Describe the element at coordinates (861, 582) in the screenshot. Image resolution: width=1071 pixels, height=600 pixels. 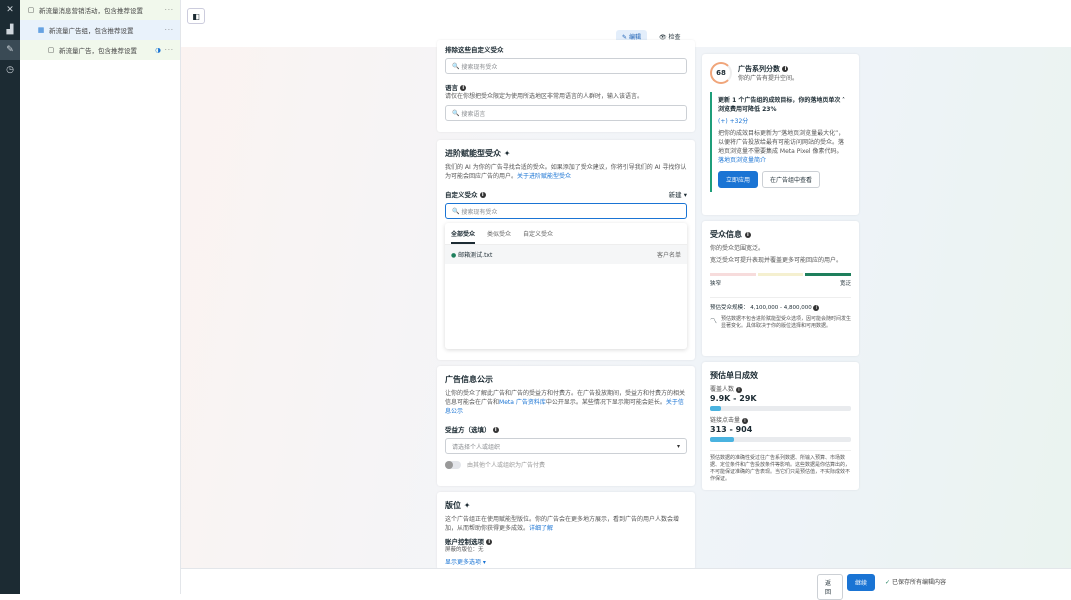
I see `continue-button: 继续` at that location.